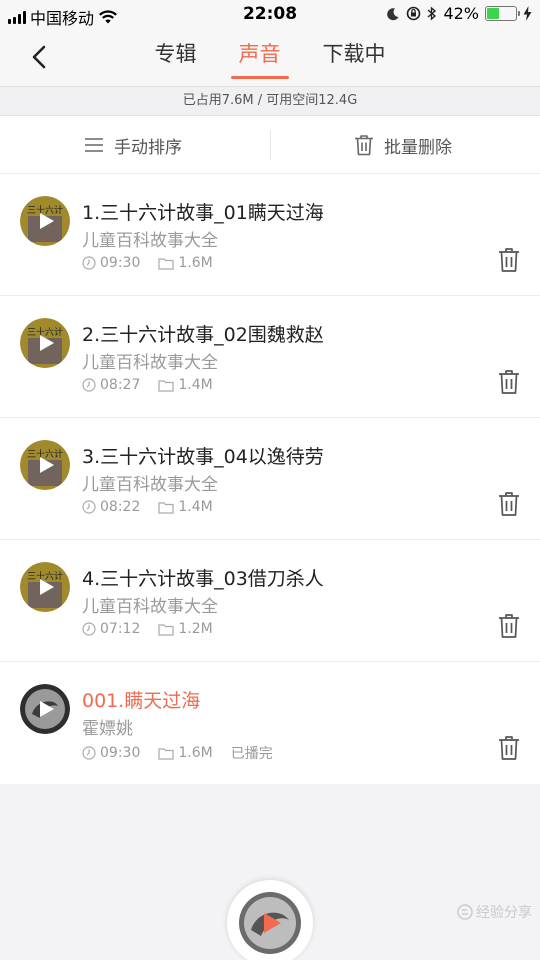  What do you see at coordinates (203, 213) in the screenshot?
I see `track-title: 1.三十六计故事_01瞒天过海` at bounding box center [203, 213].